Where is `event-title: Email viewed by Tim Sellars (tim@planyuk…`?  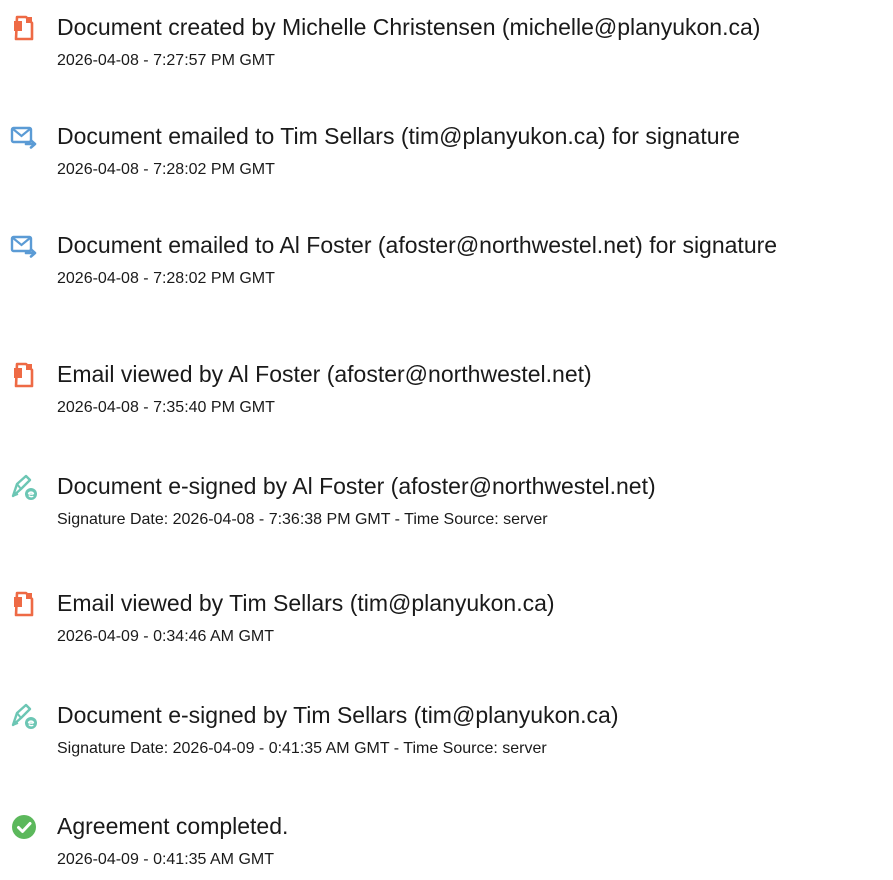
event-title: Email viewed by Tim Sellars (tim@planyuk… is located at coordinates (306, 603).